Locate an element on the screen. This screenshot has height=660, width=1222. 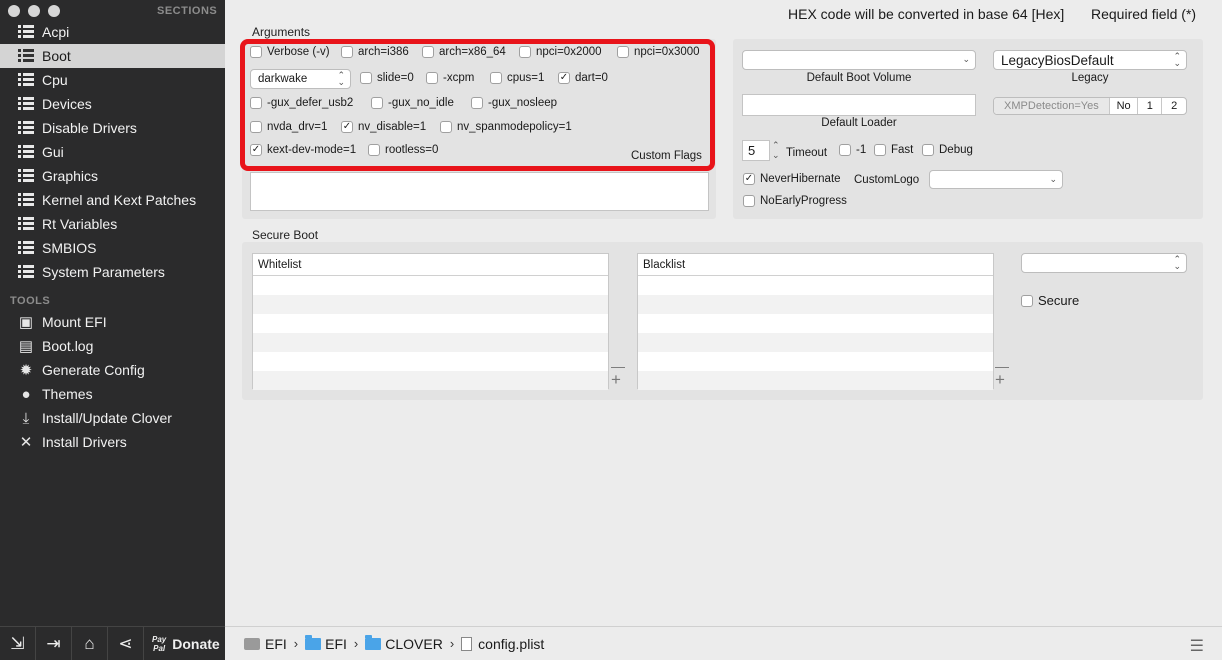
donate-button: Pay Pal Donate is located at coordinates (186, 644).